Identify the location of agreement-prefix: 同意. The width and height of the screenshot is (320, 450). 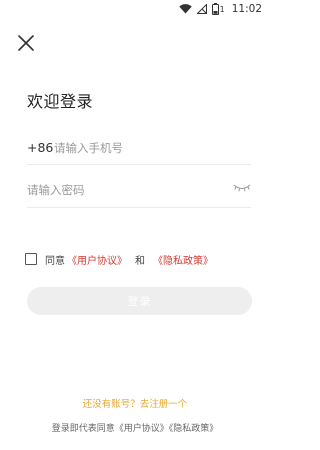
(55, 261).